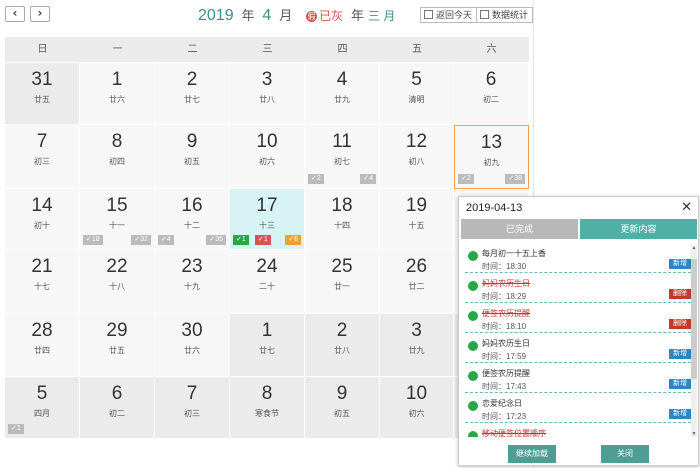  Describe the element at coordinates (93, 240) in the screenshot. I see `event-count-badge: ✓18` at that location.